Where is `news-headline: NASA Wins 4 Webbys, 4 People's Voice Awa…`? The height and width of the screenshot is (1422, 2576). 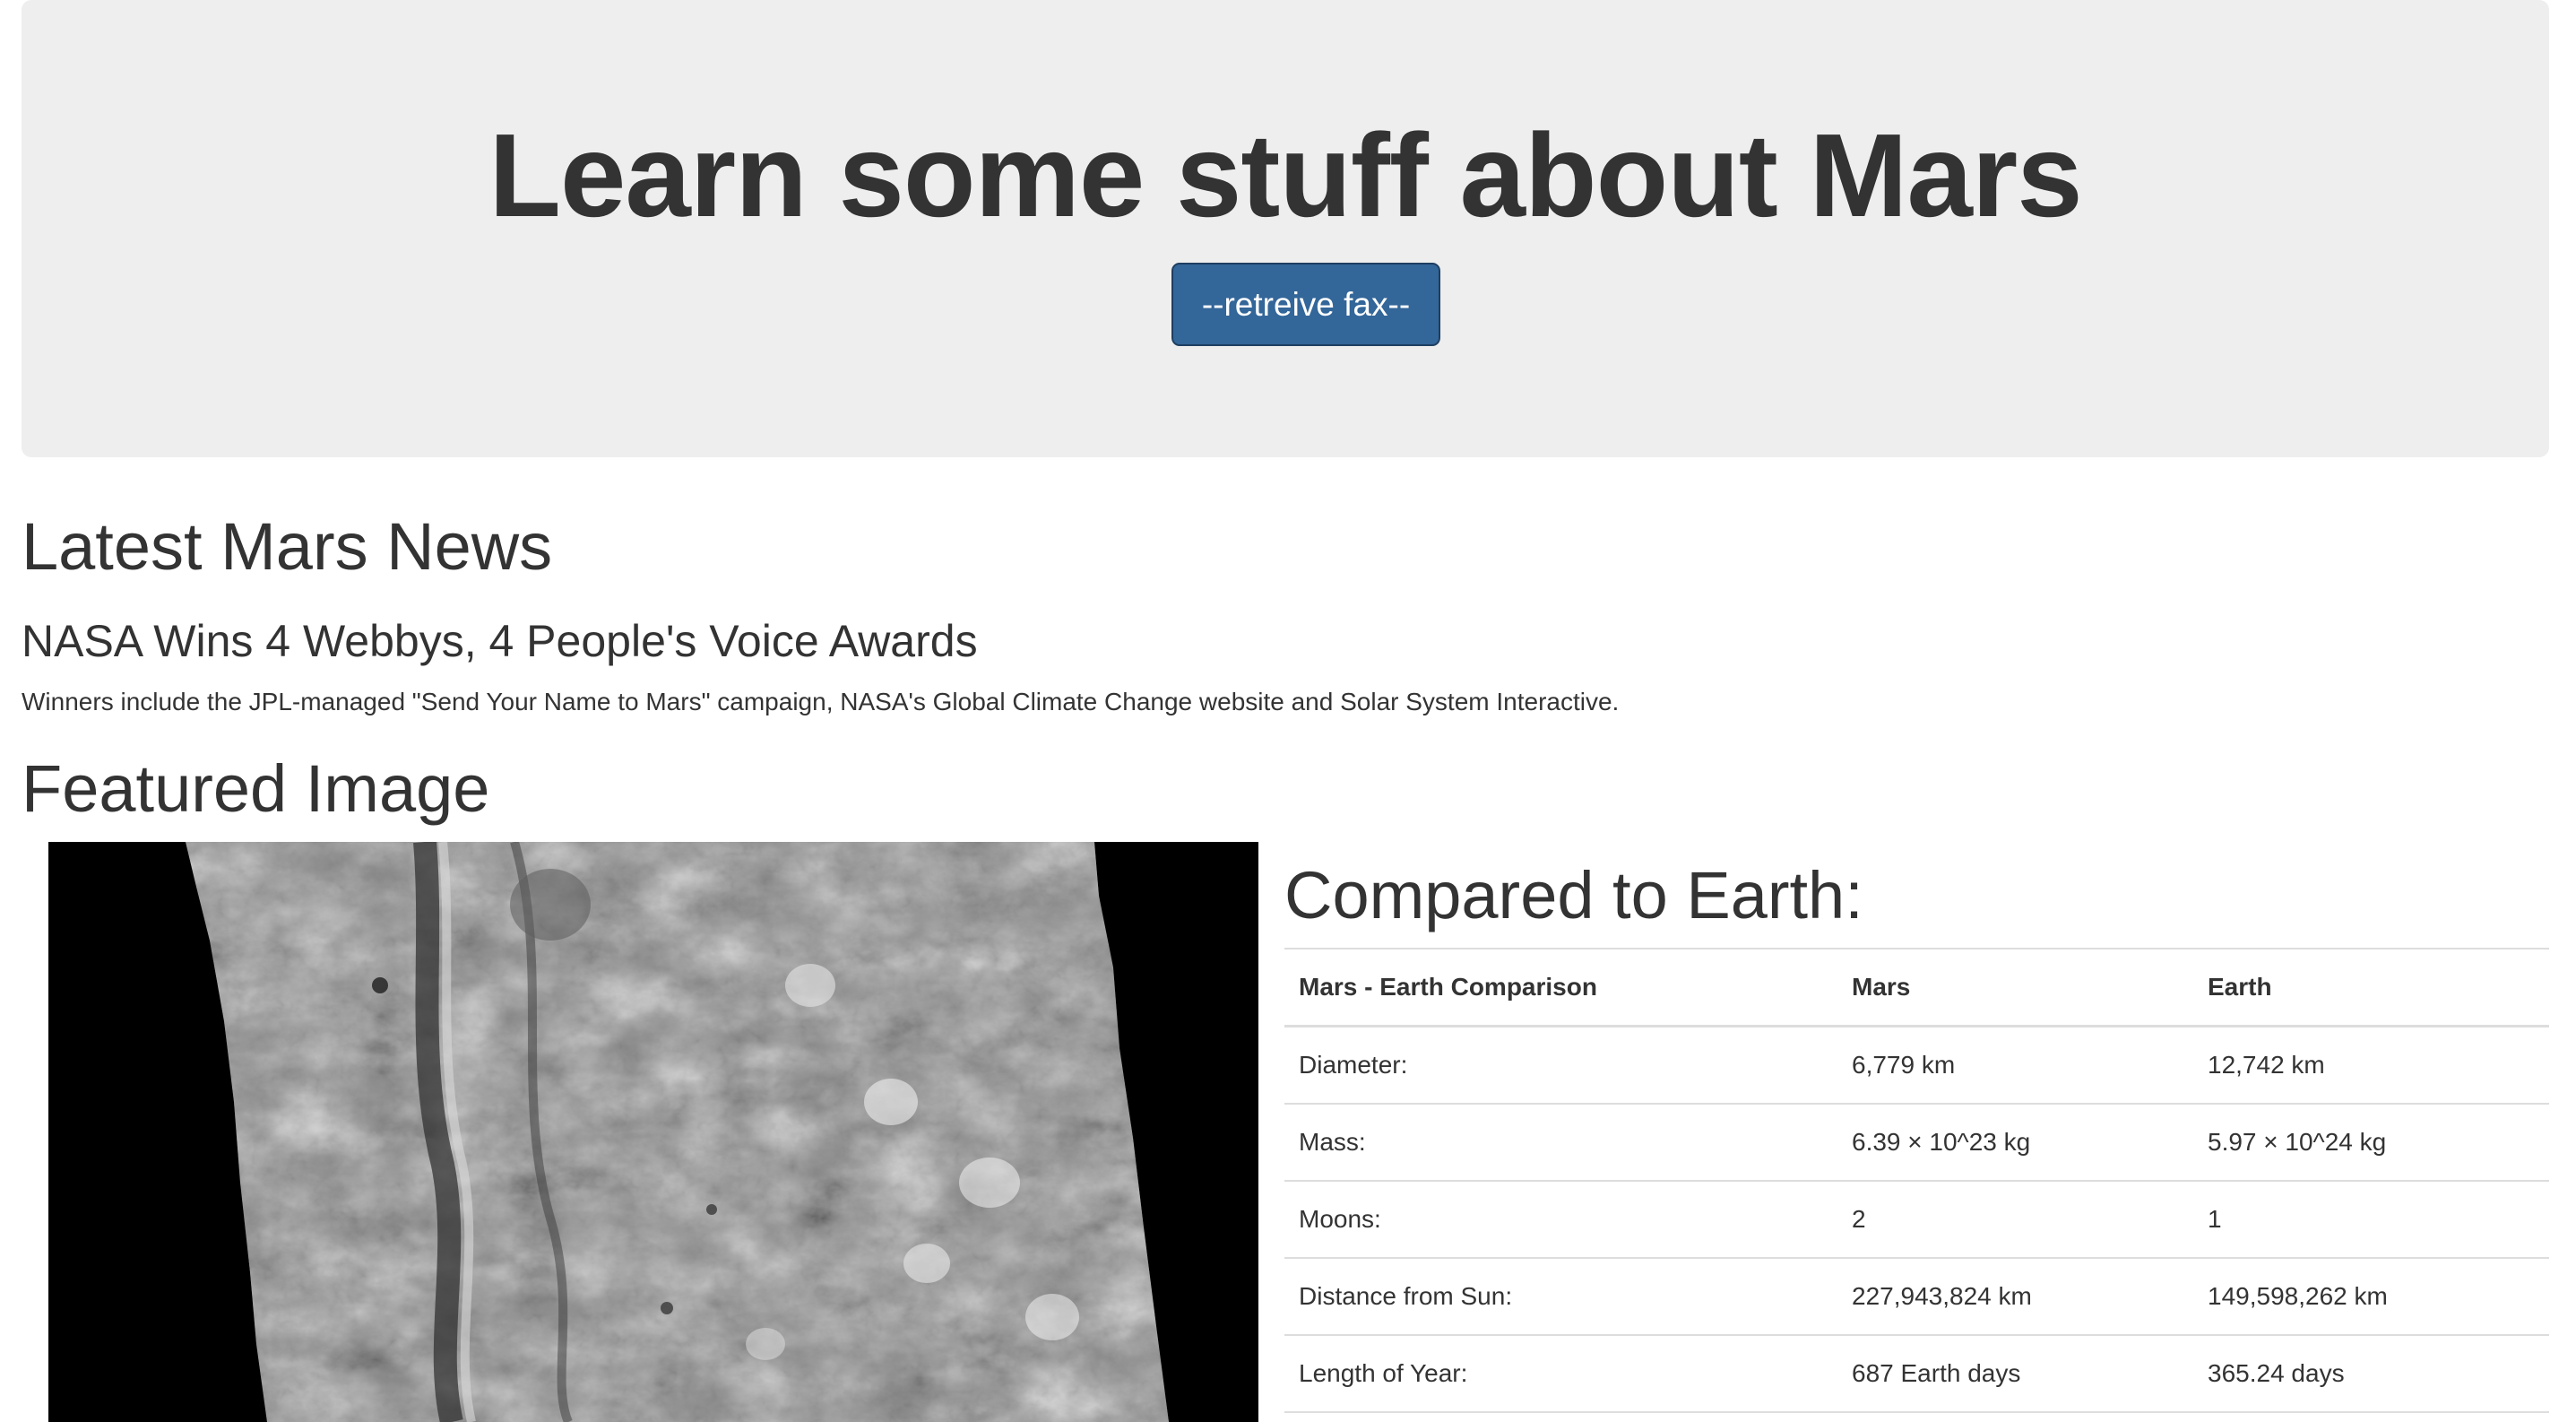 news-headline: NASA Wins 4 Webbys, 4 People's Voice Awa… is located at coordinates (500, 641).